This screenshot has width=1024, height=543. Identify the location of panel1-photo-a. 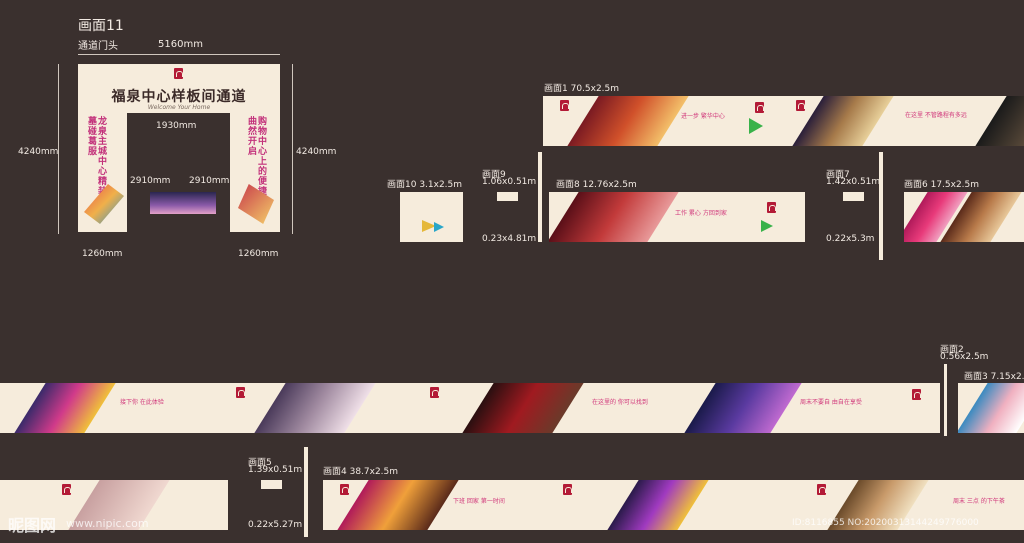
(628, 121).